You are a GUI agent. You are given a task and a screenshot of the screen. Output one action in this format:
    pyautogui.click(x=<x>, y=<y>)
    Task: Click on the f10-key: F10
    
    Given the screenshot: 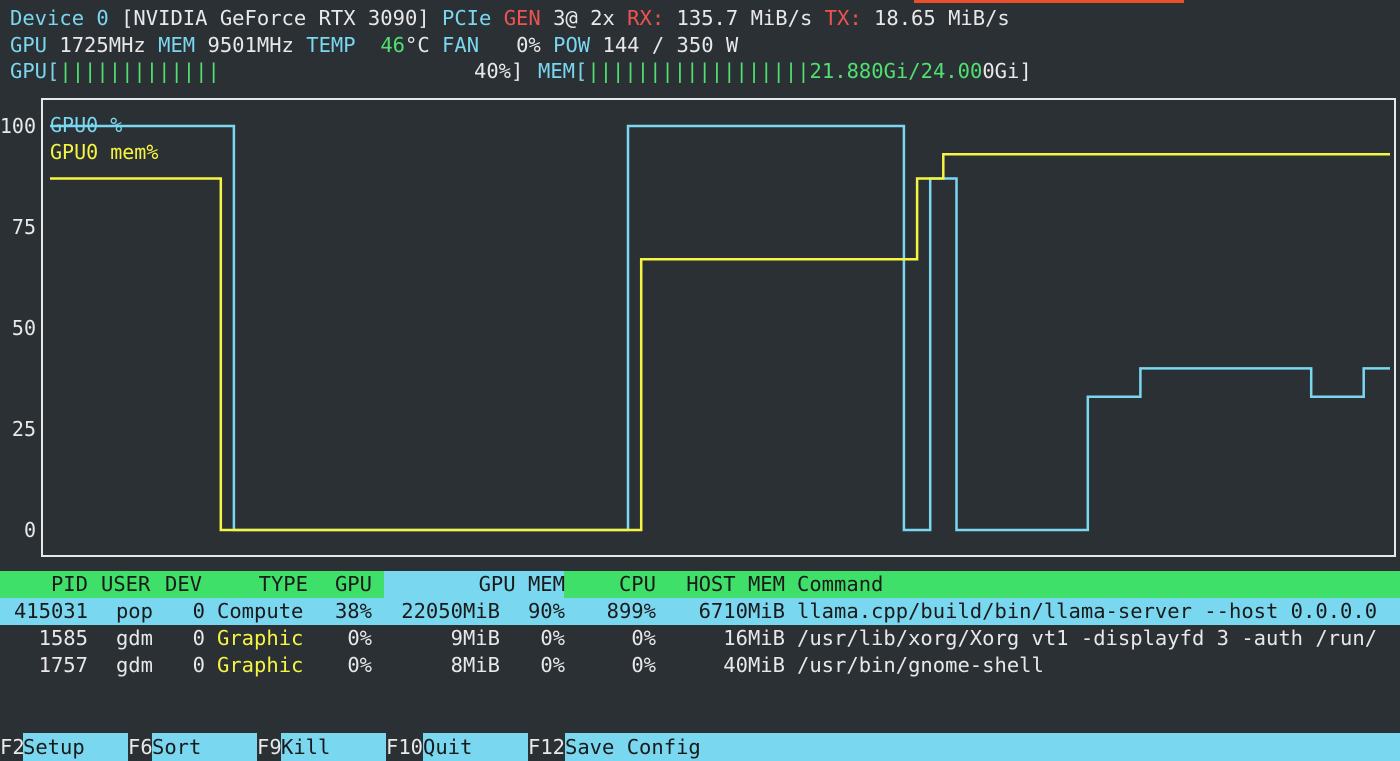 What is the action you would take?
    pyautogui.click(x=405, y=747)
    